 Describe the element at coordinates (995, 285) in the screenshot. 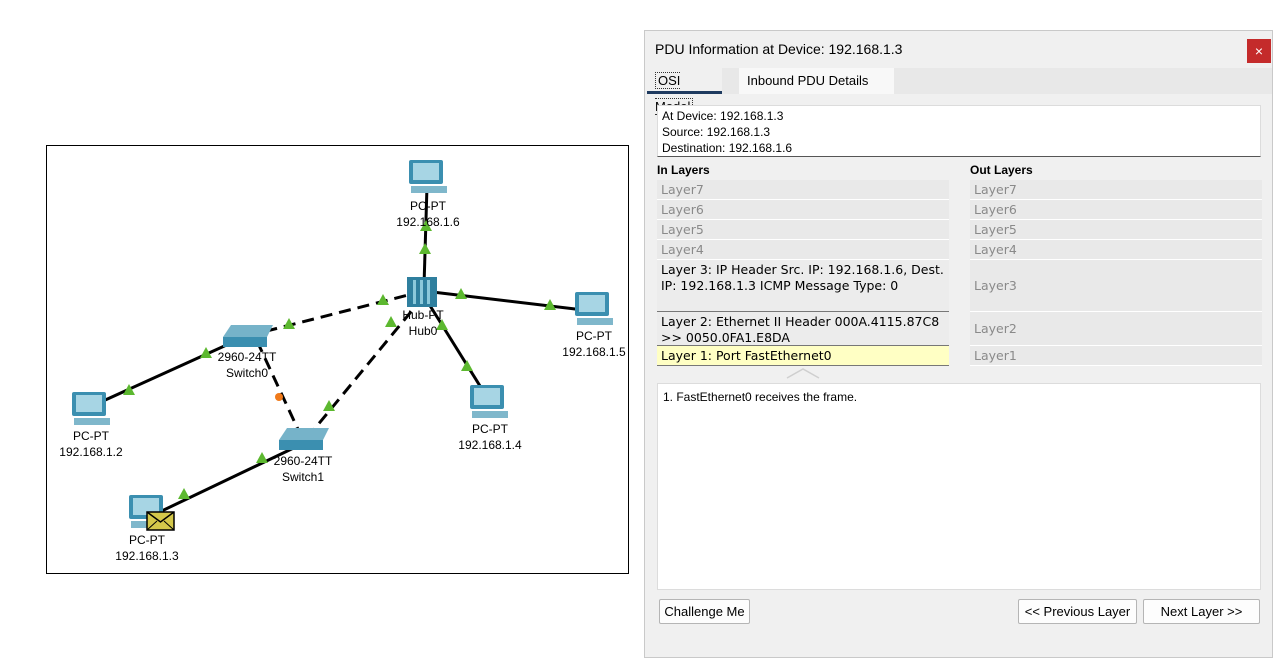

I see `layer-label: Layer3` at that location.